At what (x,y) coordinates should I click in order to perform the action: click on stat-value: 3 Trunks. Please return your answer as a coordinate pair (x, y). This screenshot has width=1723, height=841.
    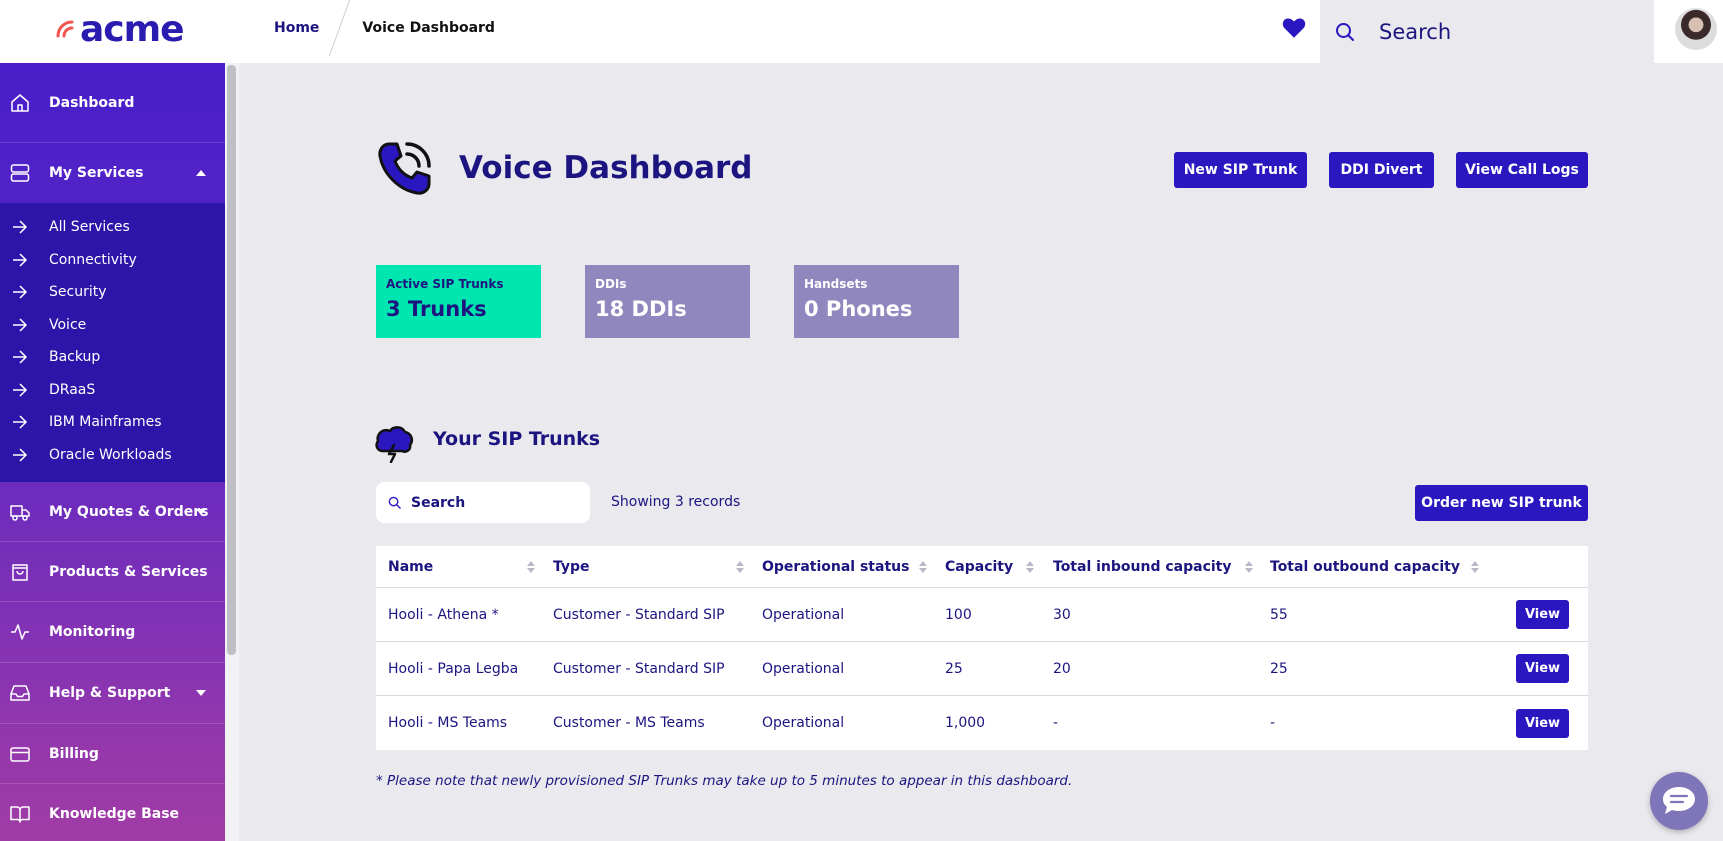
    Looking at the image, I should click on (436, 309).